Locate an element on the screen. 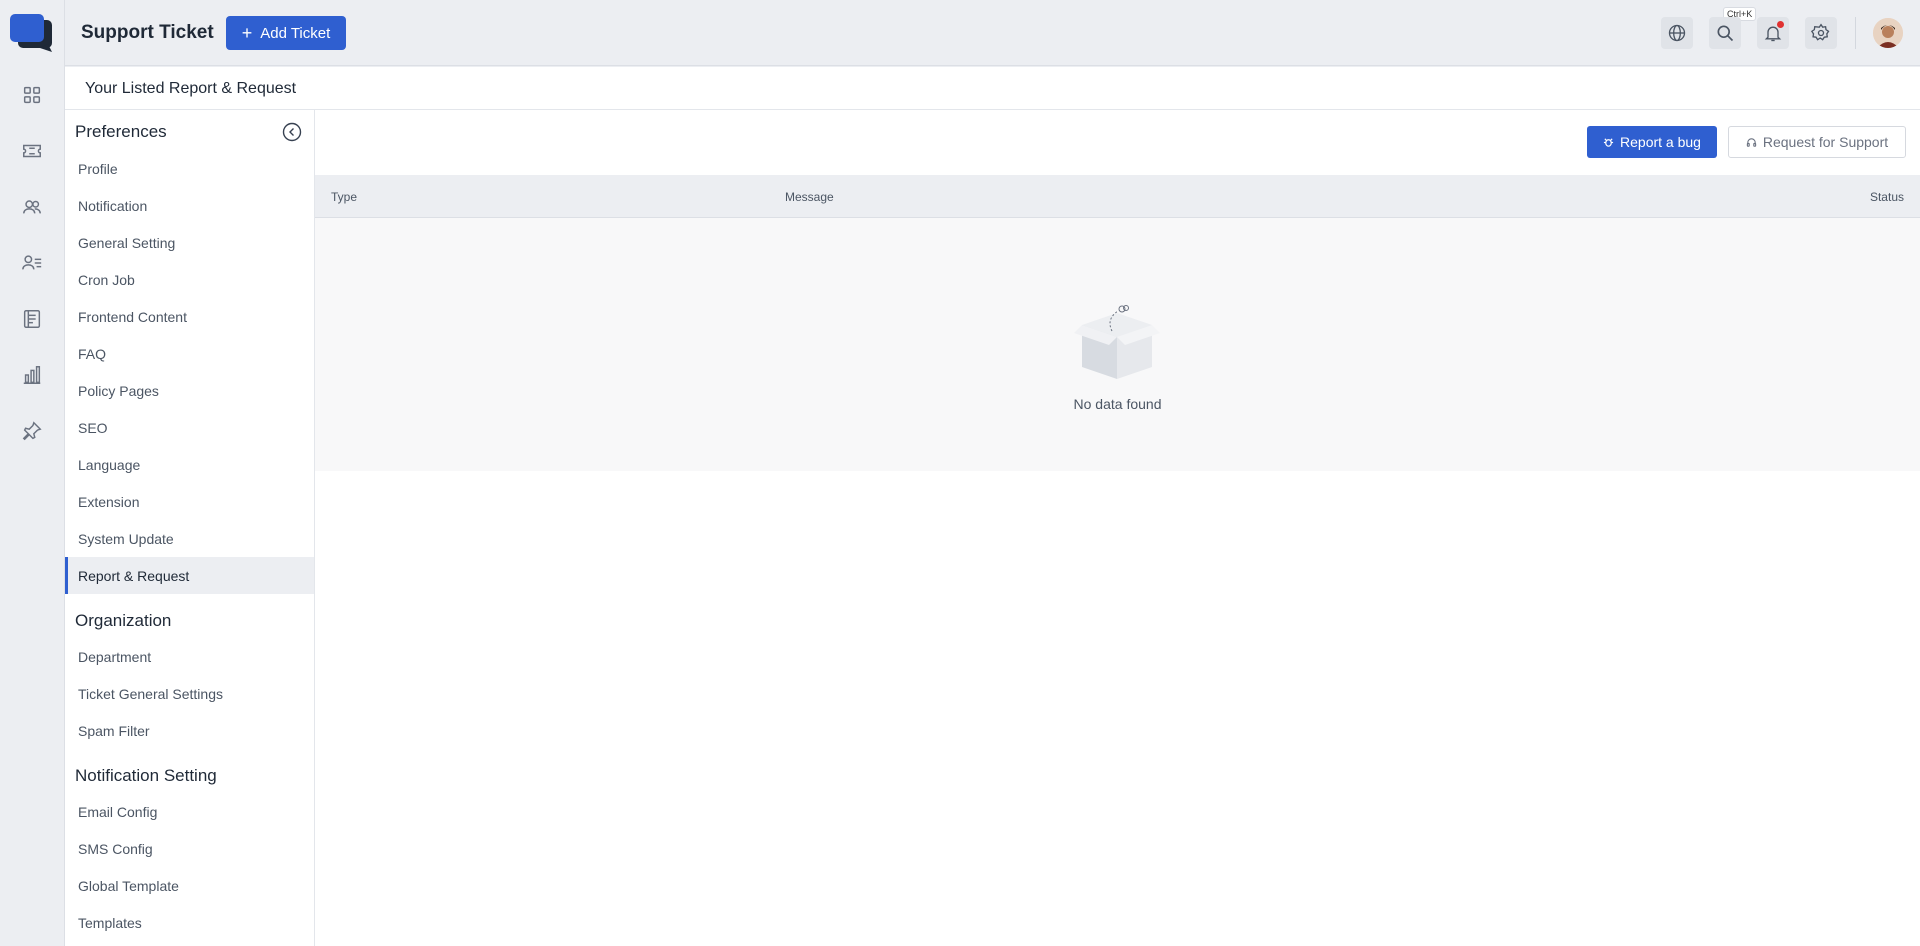 The image size is (1920, 946). sidebar-item-extension: Extension is located at coordinates (189, 501).